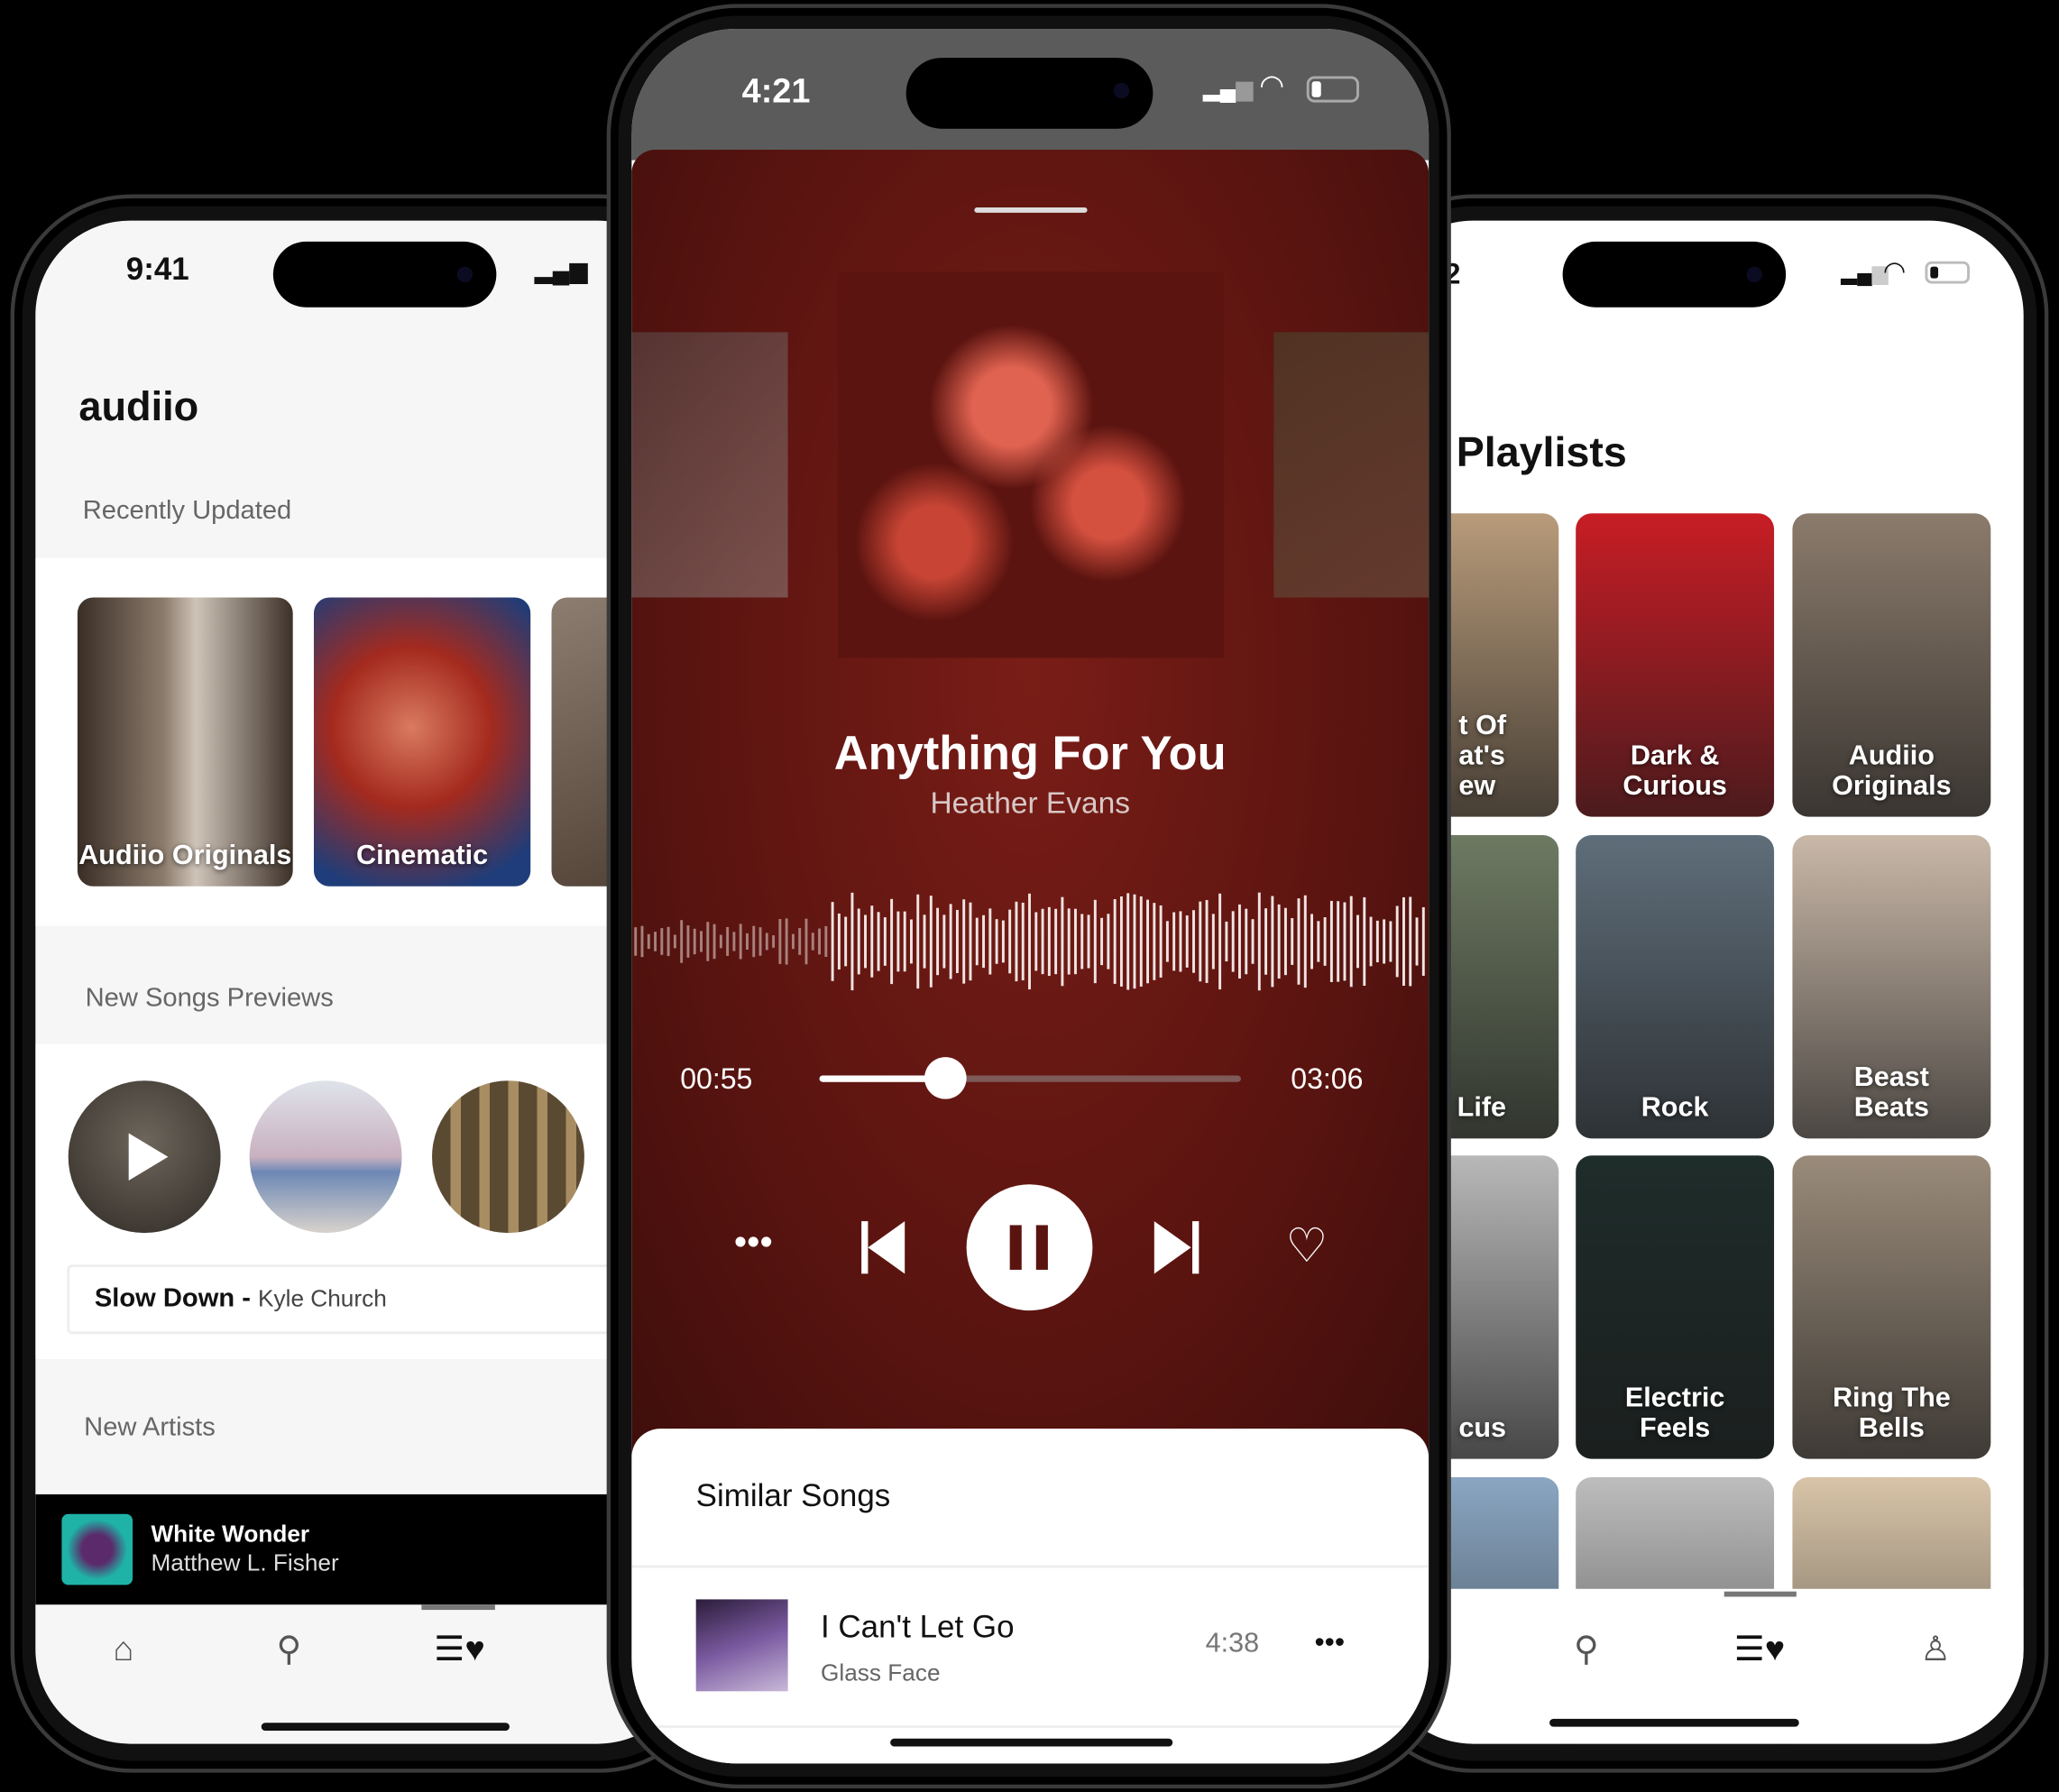 This screenshot has height=1792, width=2059. What do you see at coordinates (1760, 1594) in the screenshot?
I see `tab-active-indicator` at bounding box center [1760, 1594].